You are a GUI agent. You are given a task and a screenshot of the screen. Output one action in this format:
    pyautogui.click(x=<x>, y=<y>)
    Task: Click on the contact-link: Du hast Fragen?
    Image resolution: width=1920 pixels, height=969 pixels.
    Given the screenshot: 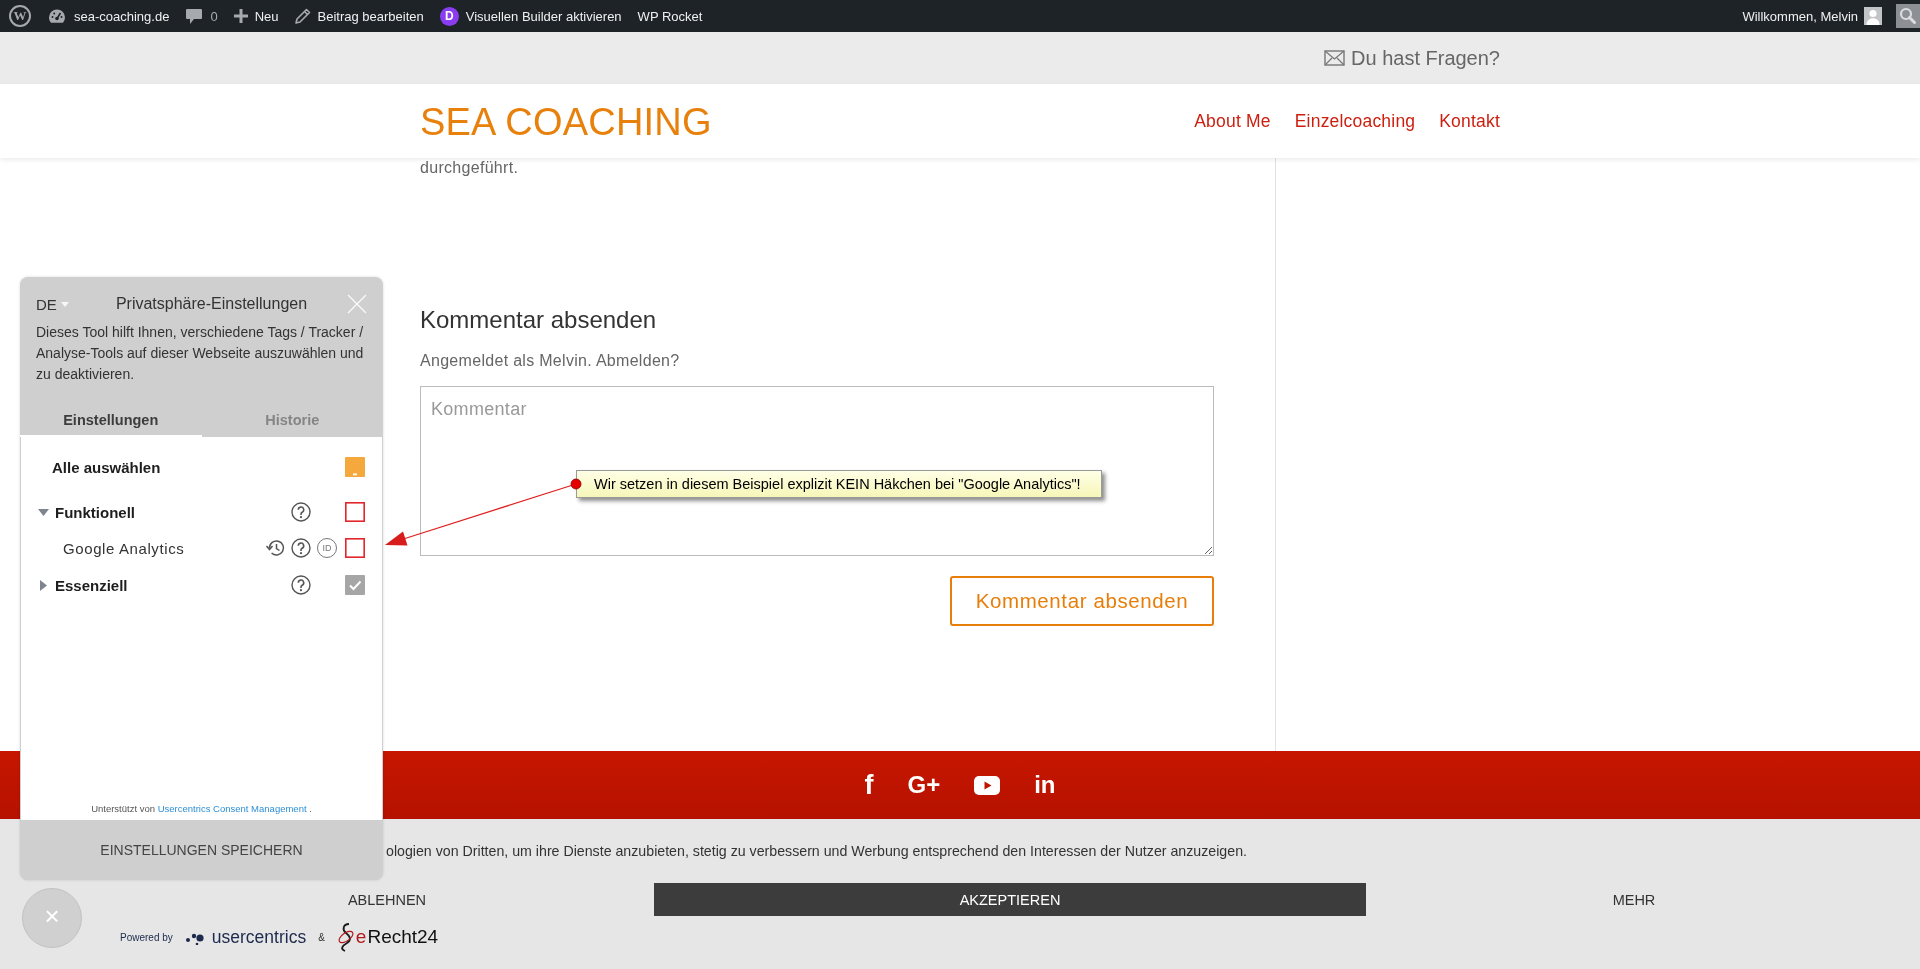 What is the action you would take?
    pyautogui.click(x=1412, y=58)
    